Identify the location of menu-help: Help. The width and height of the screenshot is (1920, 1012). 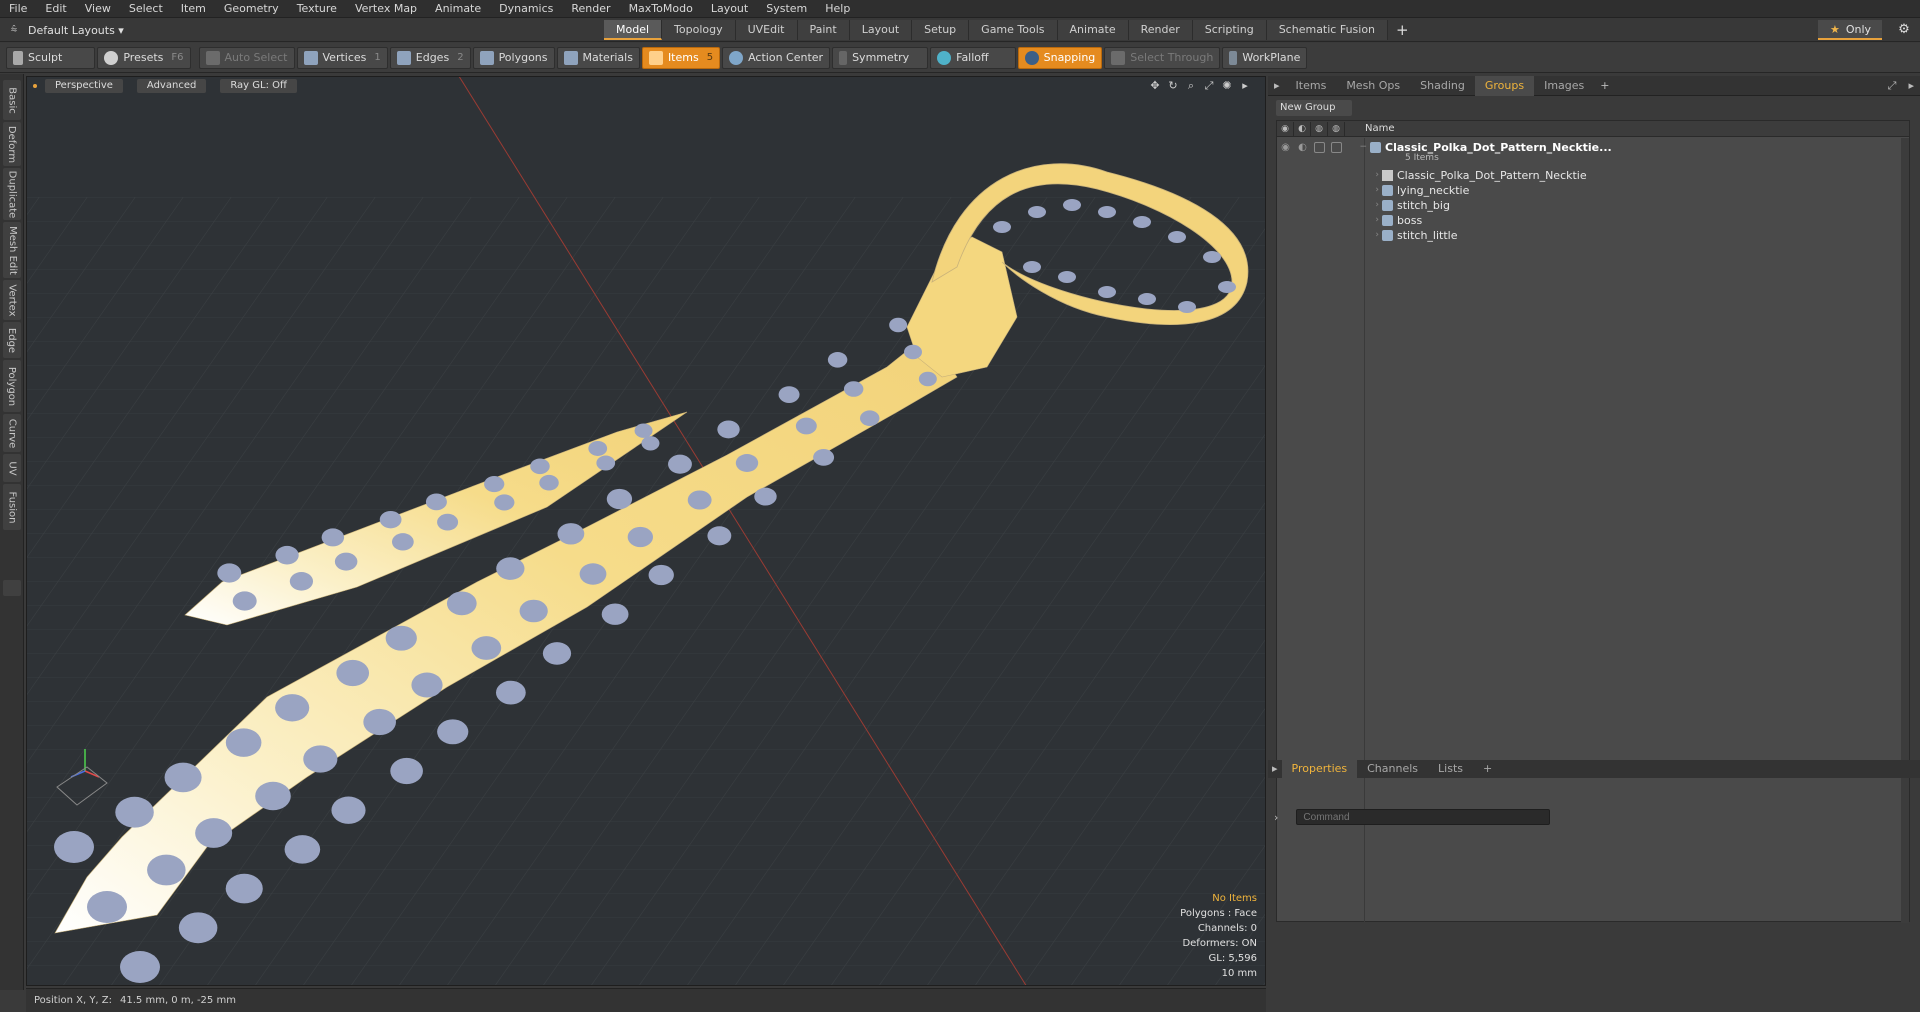
(837, 9).